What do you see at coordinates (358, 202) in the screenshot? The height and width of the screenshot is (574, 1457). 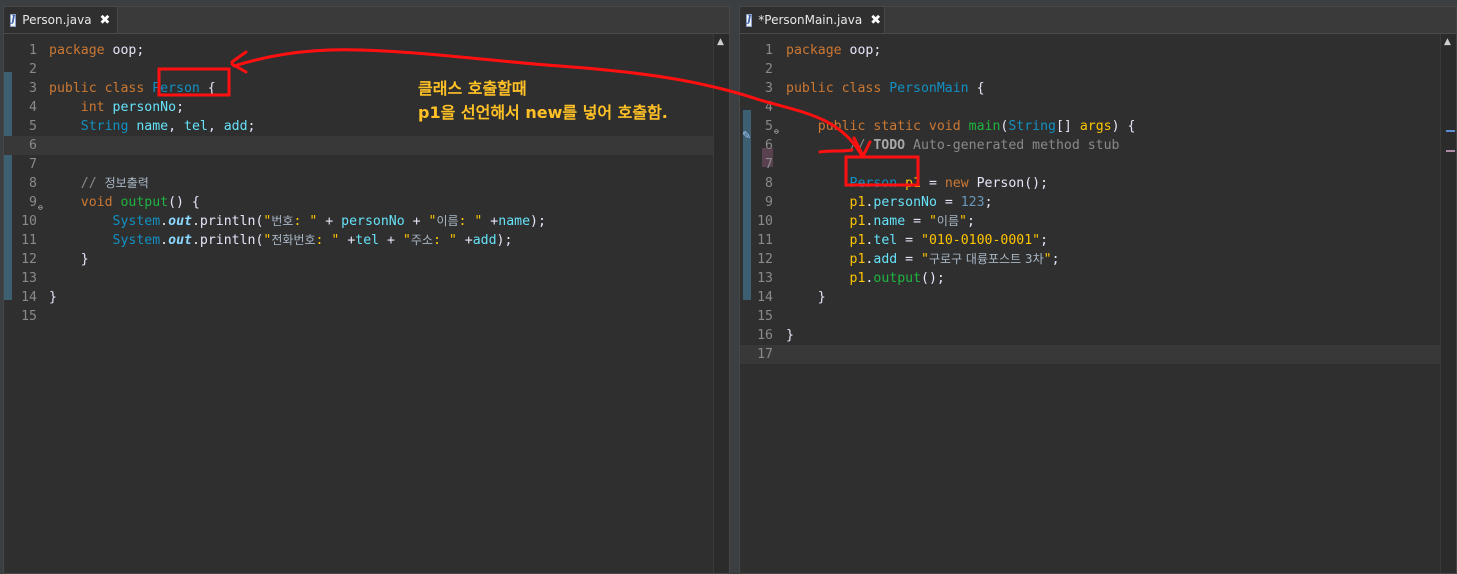 I see `code-line: 9 ⊖ void output() {` at bounding box center [358, 202].